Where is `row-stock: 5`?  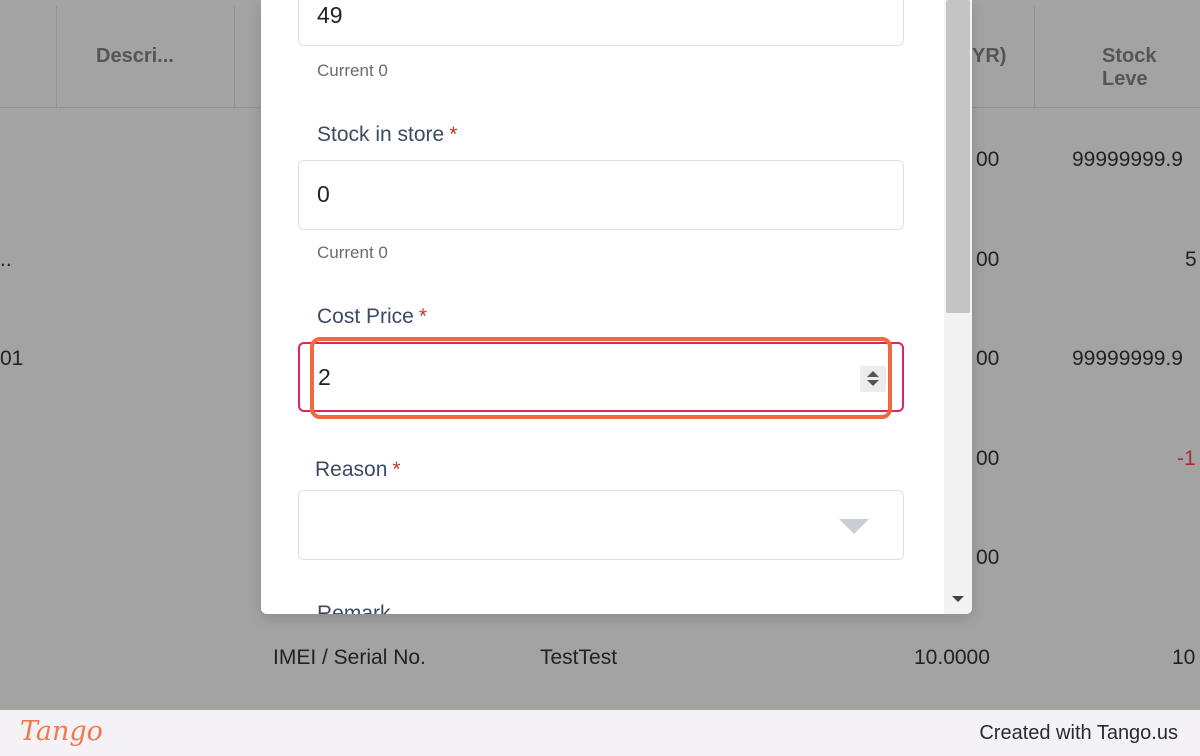
row-stock: 5 is located at coordinates (1191, 259).